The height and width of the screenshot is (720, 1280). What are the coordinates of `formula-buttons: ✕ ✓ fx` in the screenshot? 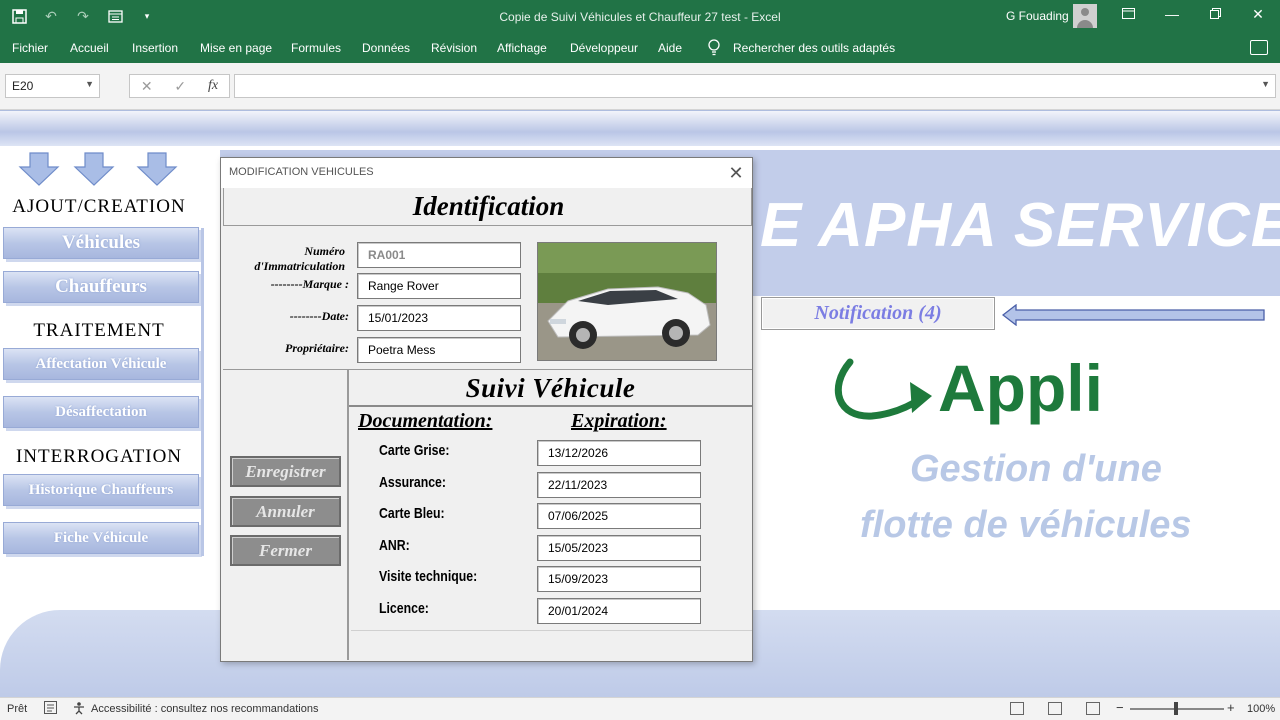 It's located at (179, 86).